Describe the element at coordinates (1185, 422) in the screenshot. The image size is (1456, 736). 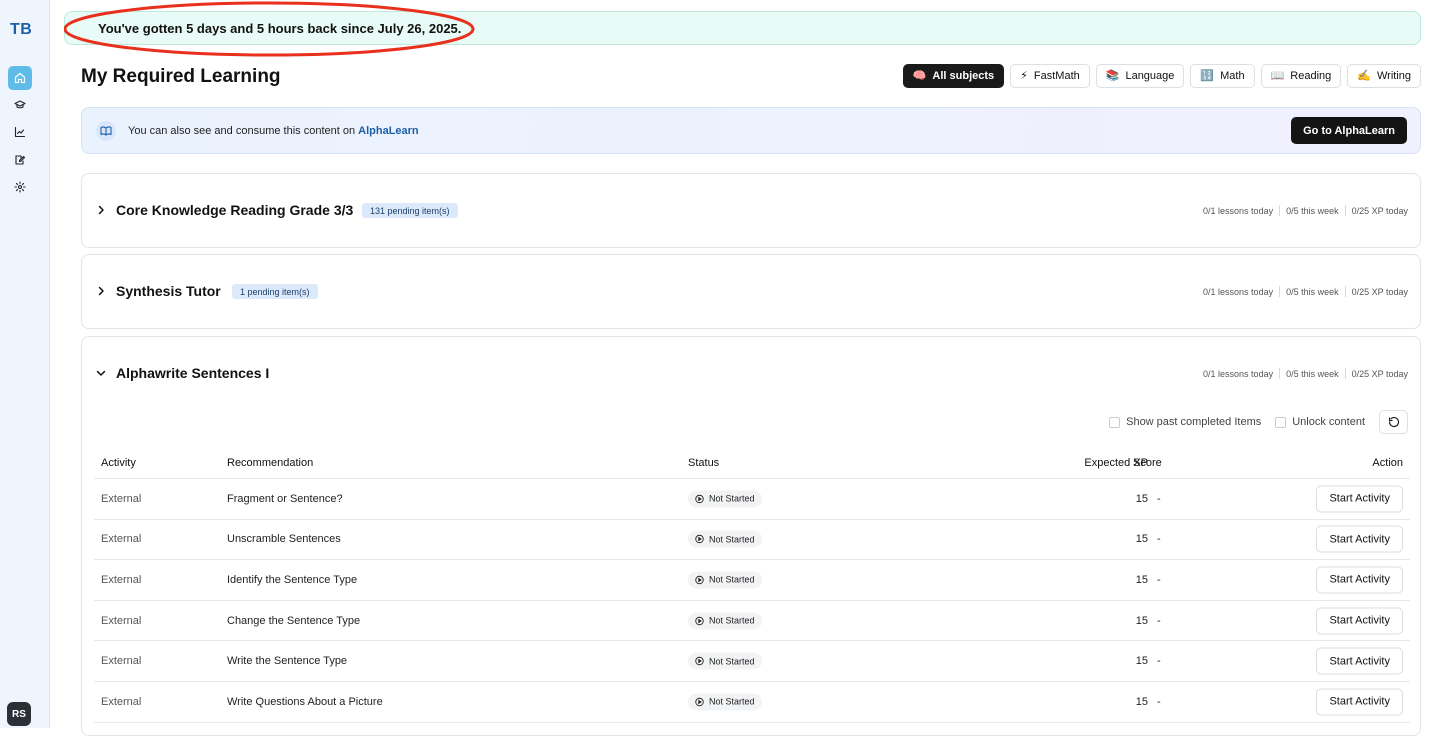
I see `show-past-completed-checkbox: Show past completed Items` at that location.